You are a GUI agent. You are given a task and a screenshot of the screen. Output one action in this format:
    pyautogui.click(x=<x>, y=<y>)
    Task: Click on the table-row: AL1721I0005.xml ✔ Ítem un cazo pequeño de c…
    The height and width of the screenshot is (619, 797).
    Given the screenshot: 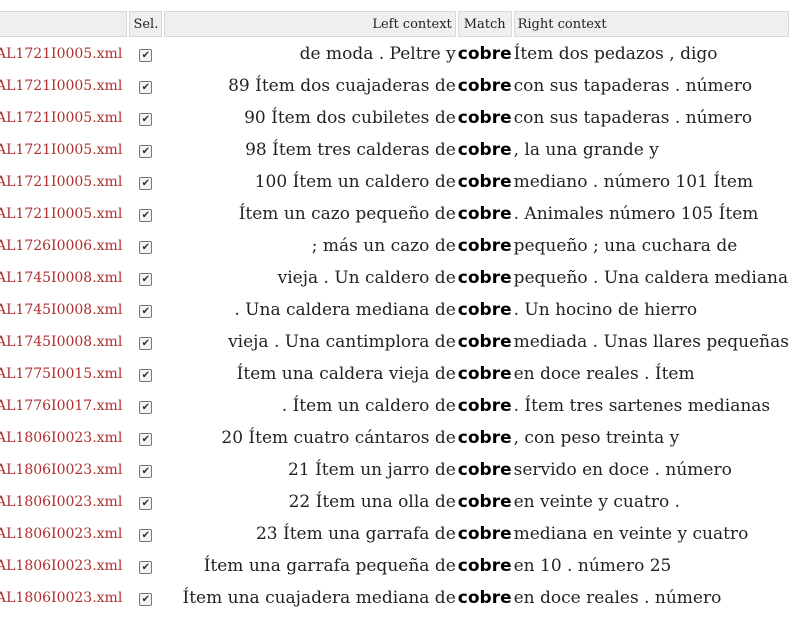 What is the action you would take?
    pyautogui.click(x=394, y=214)
    